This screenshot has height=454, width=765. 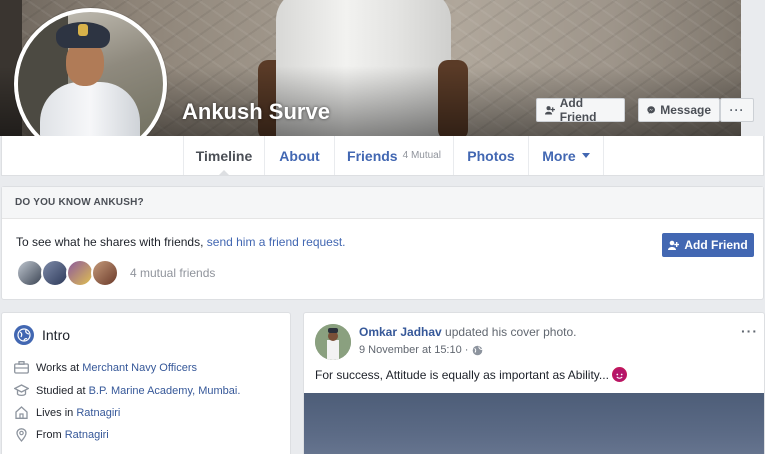 I want to click on intro-item-lives: Lives in Ratnagiri, so click(x=67, y=412).